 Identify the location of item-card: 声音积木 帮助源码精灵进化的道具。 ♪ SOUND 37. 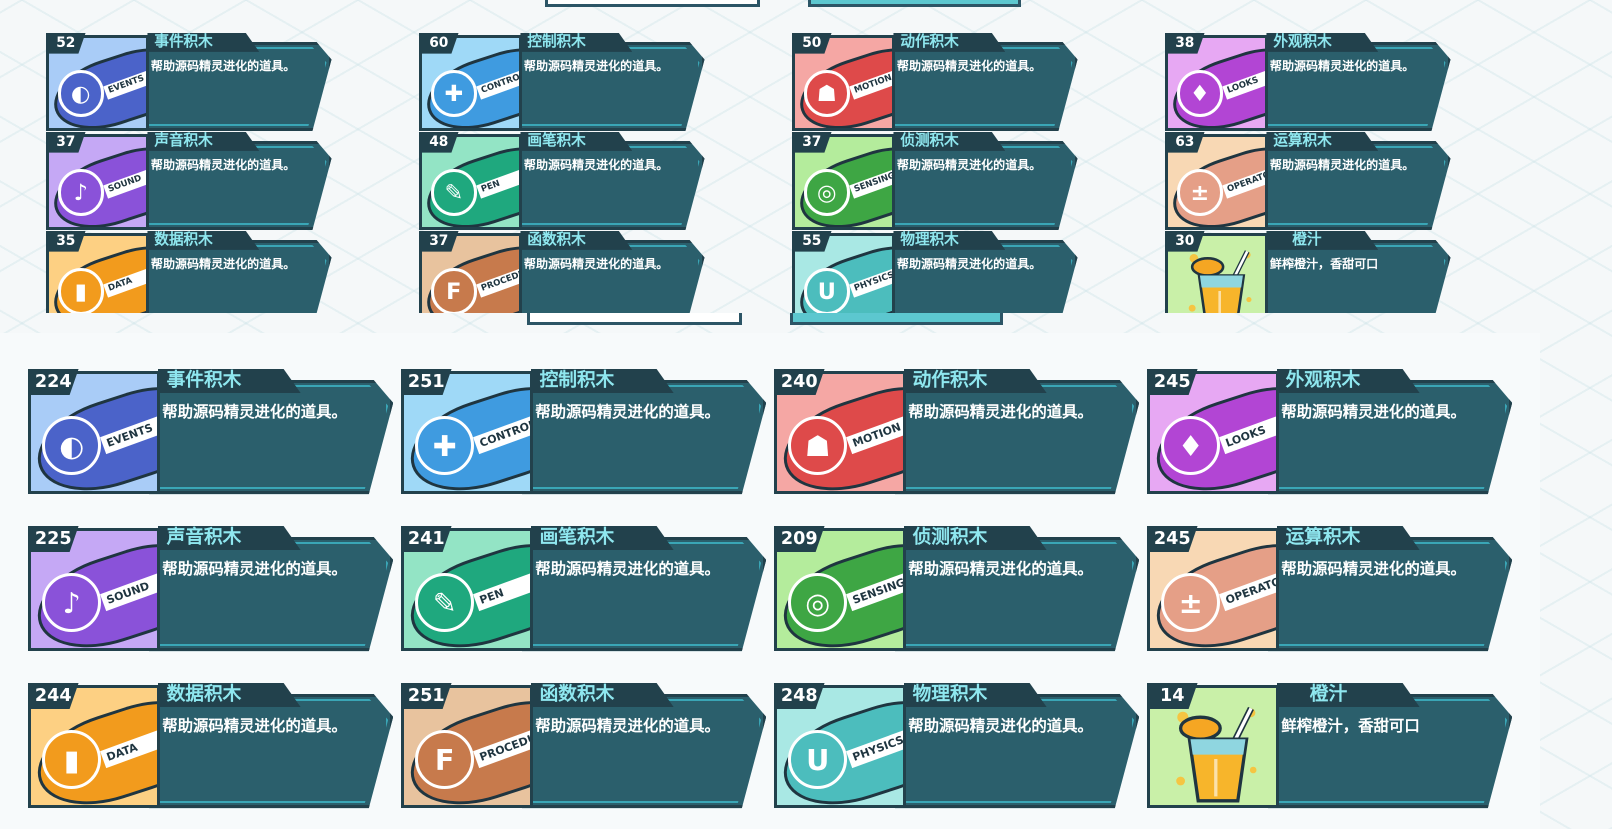
(191, 183).